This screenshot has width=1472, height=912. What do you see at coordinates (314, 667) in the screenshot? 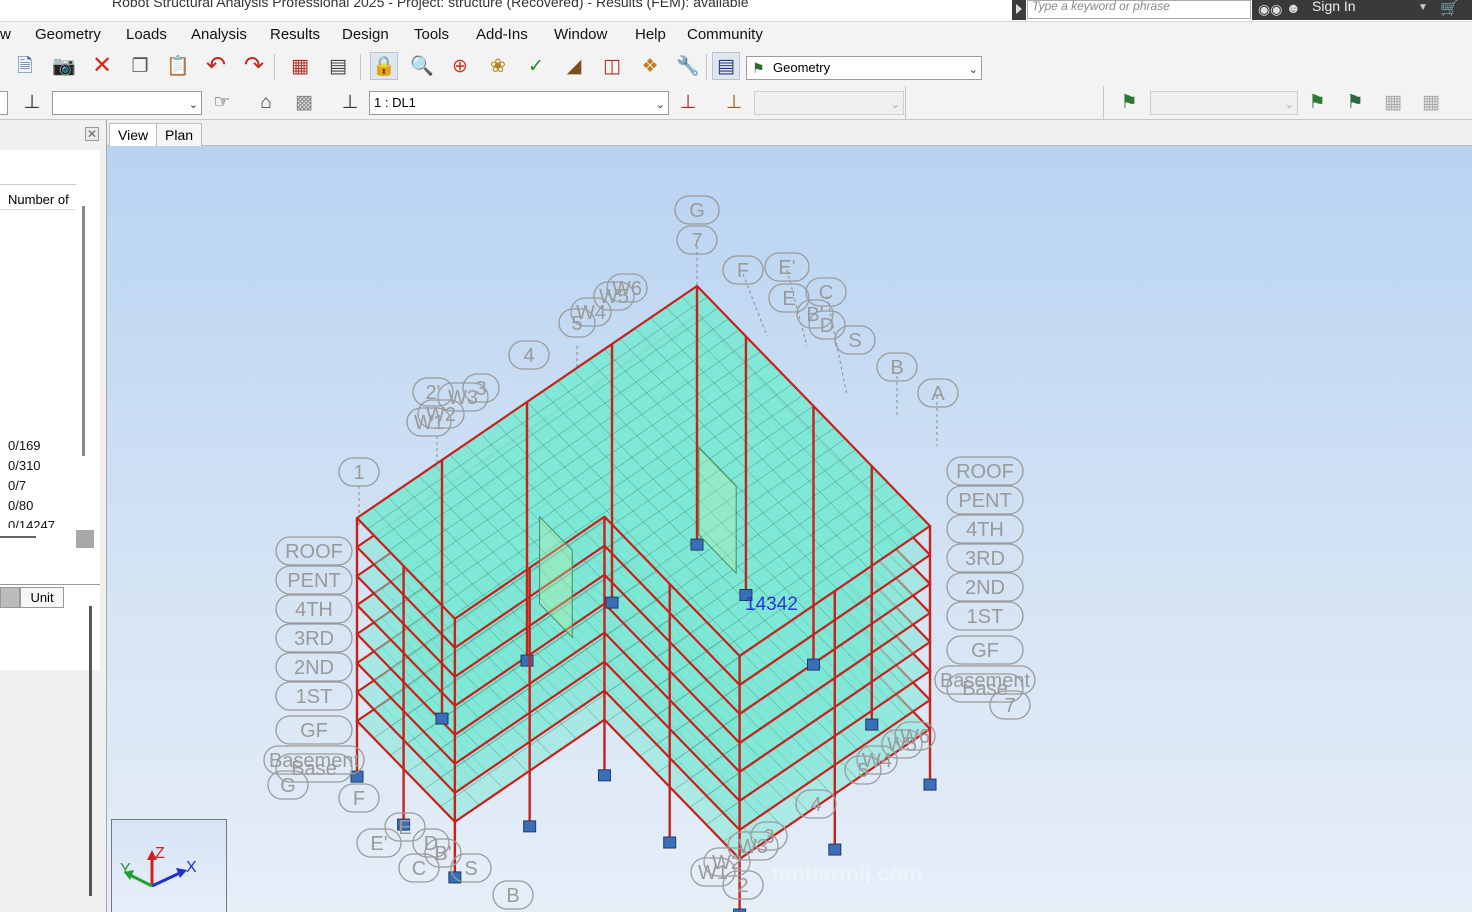
I see `gridline-bubble: 2ND` at bounding box center [314, 667].